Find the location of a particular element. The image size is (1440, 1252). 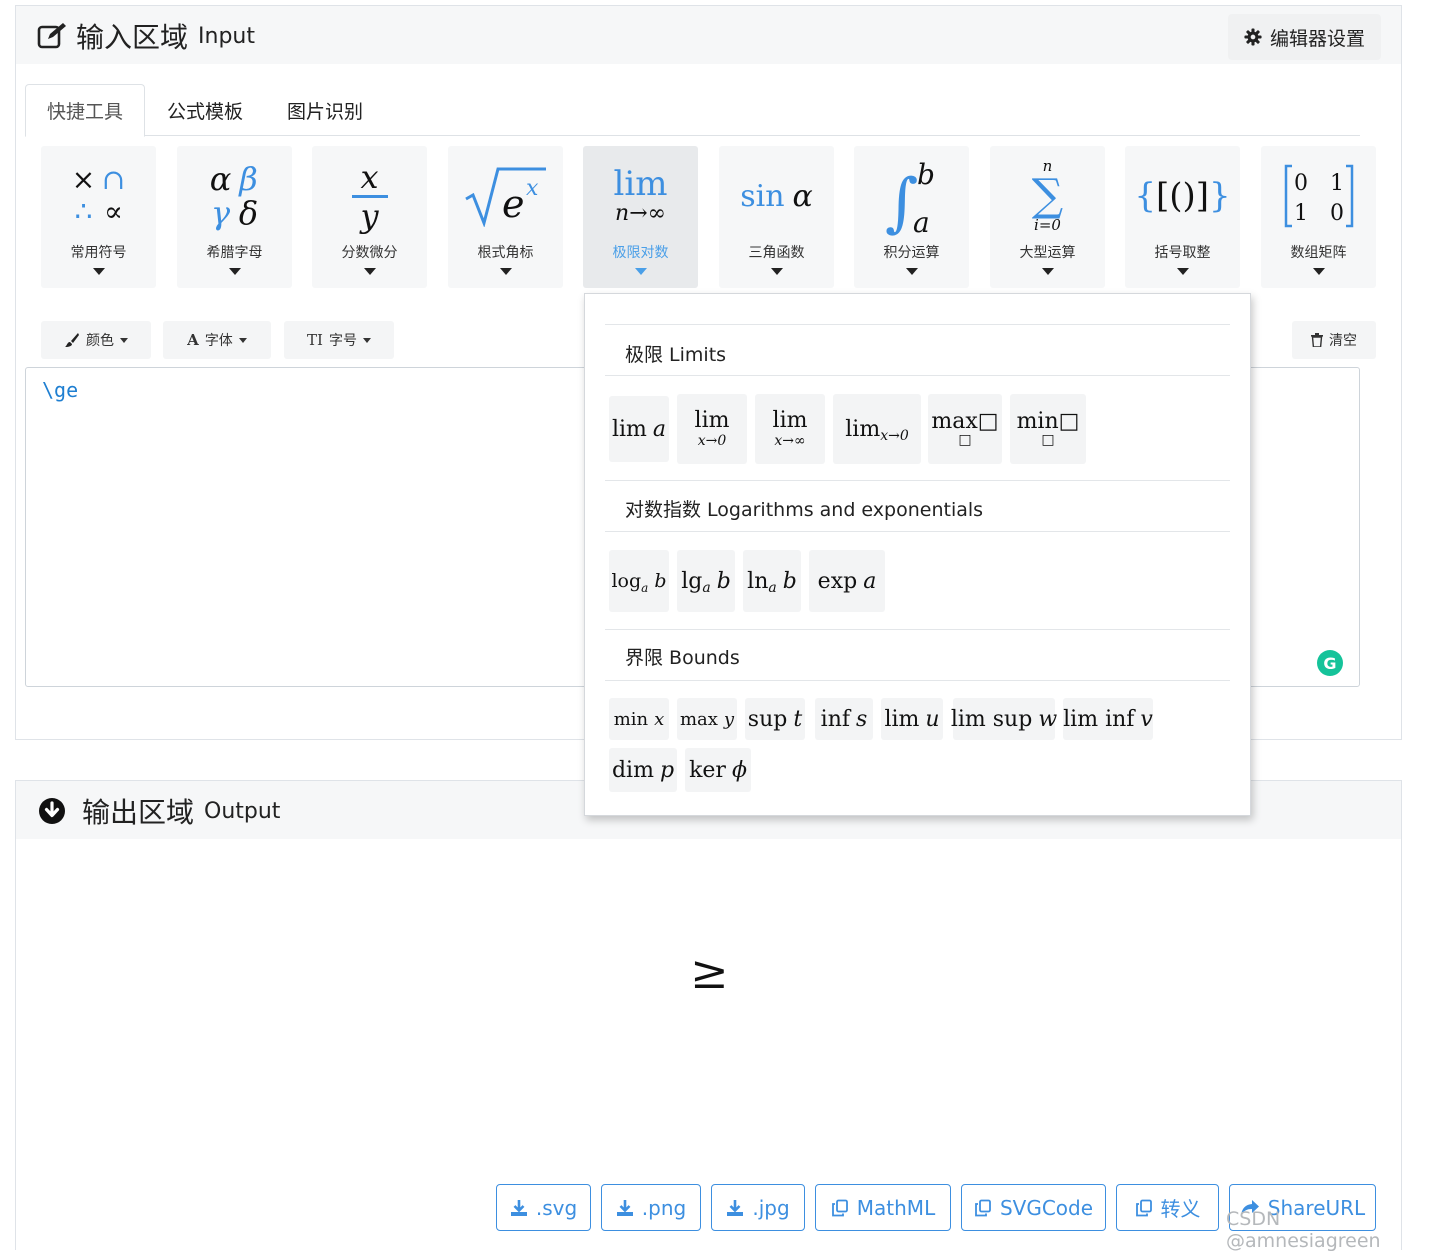

template-max: max□ □ is located at coordinates (965, 429).